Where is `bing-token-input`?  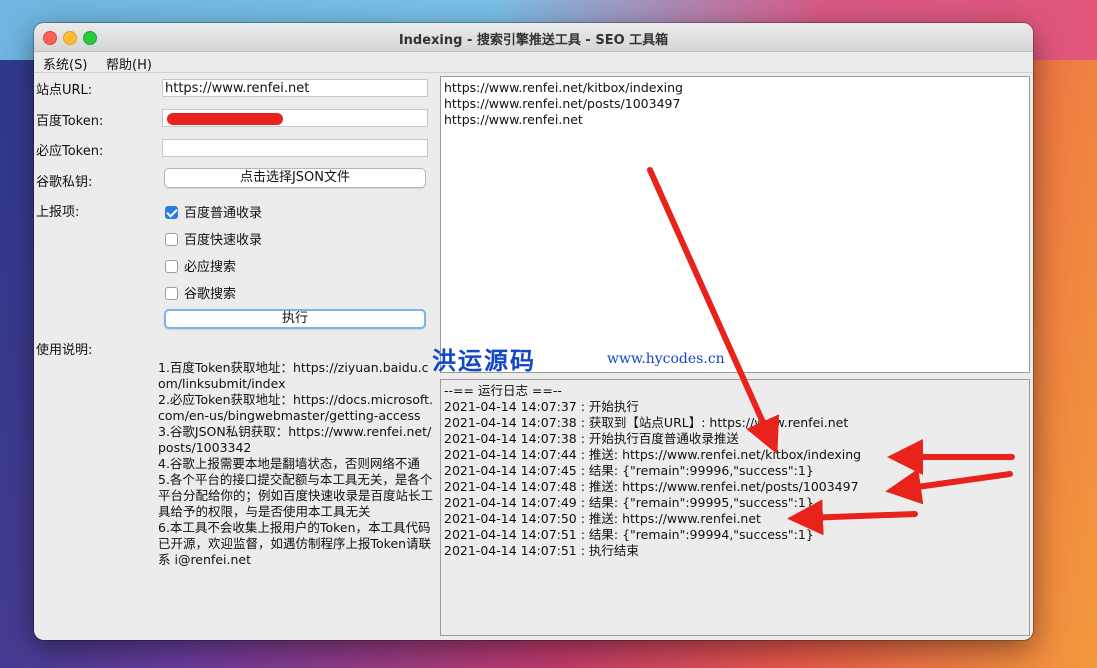 bing-token-input is located at coordinates (295, 148).